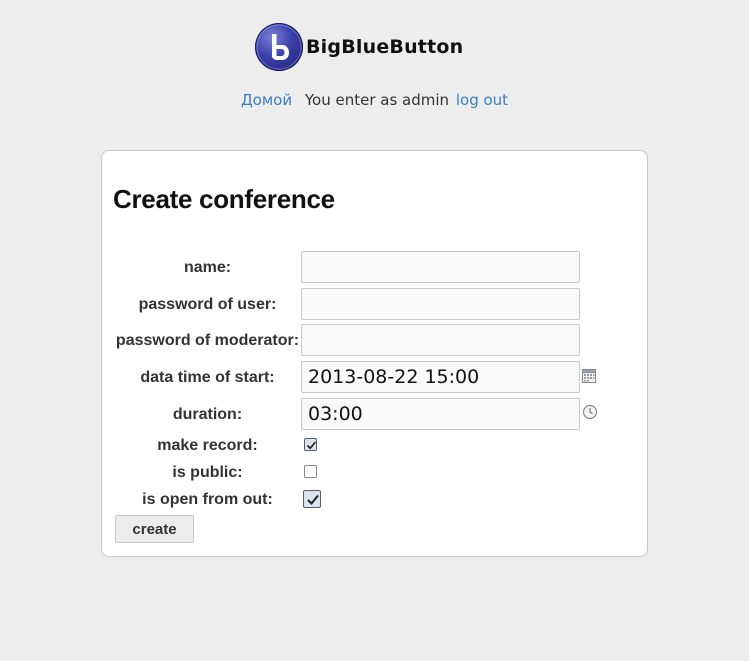  Describe the element at coordinates (207, 340) in the screenshot. I see `password-moderator-label: password of moderator:` at that location.